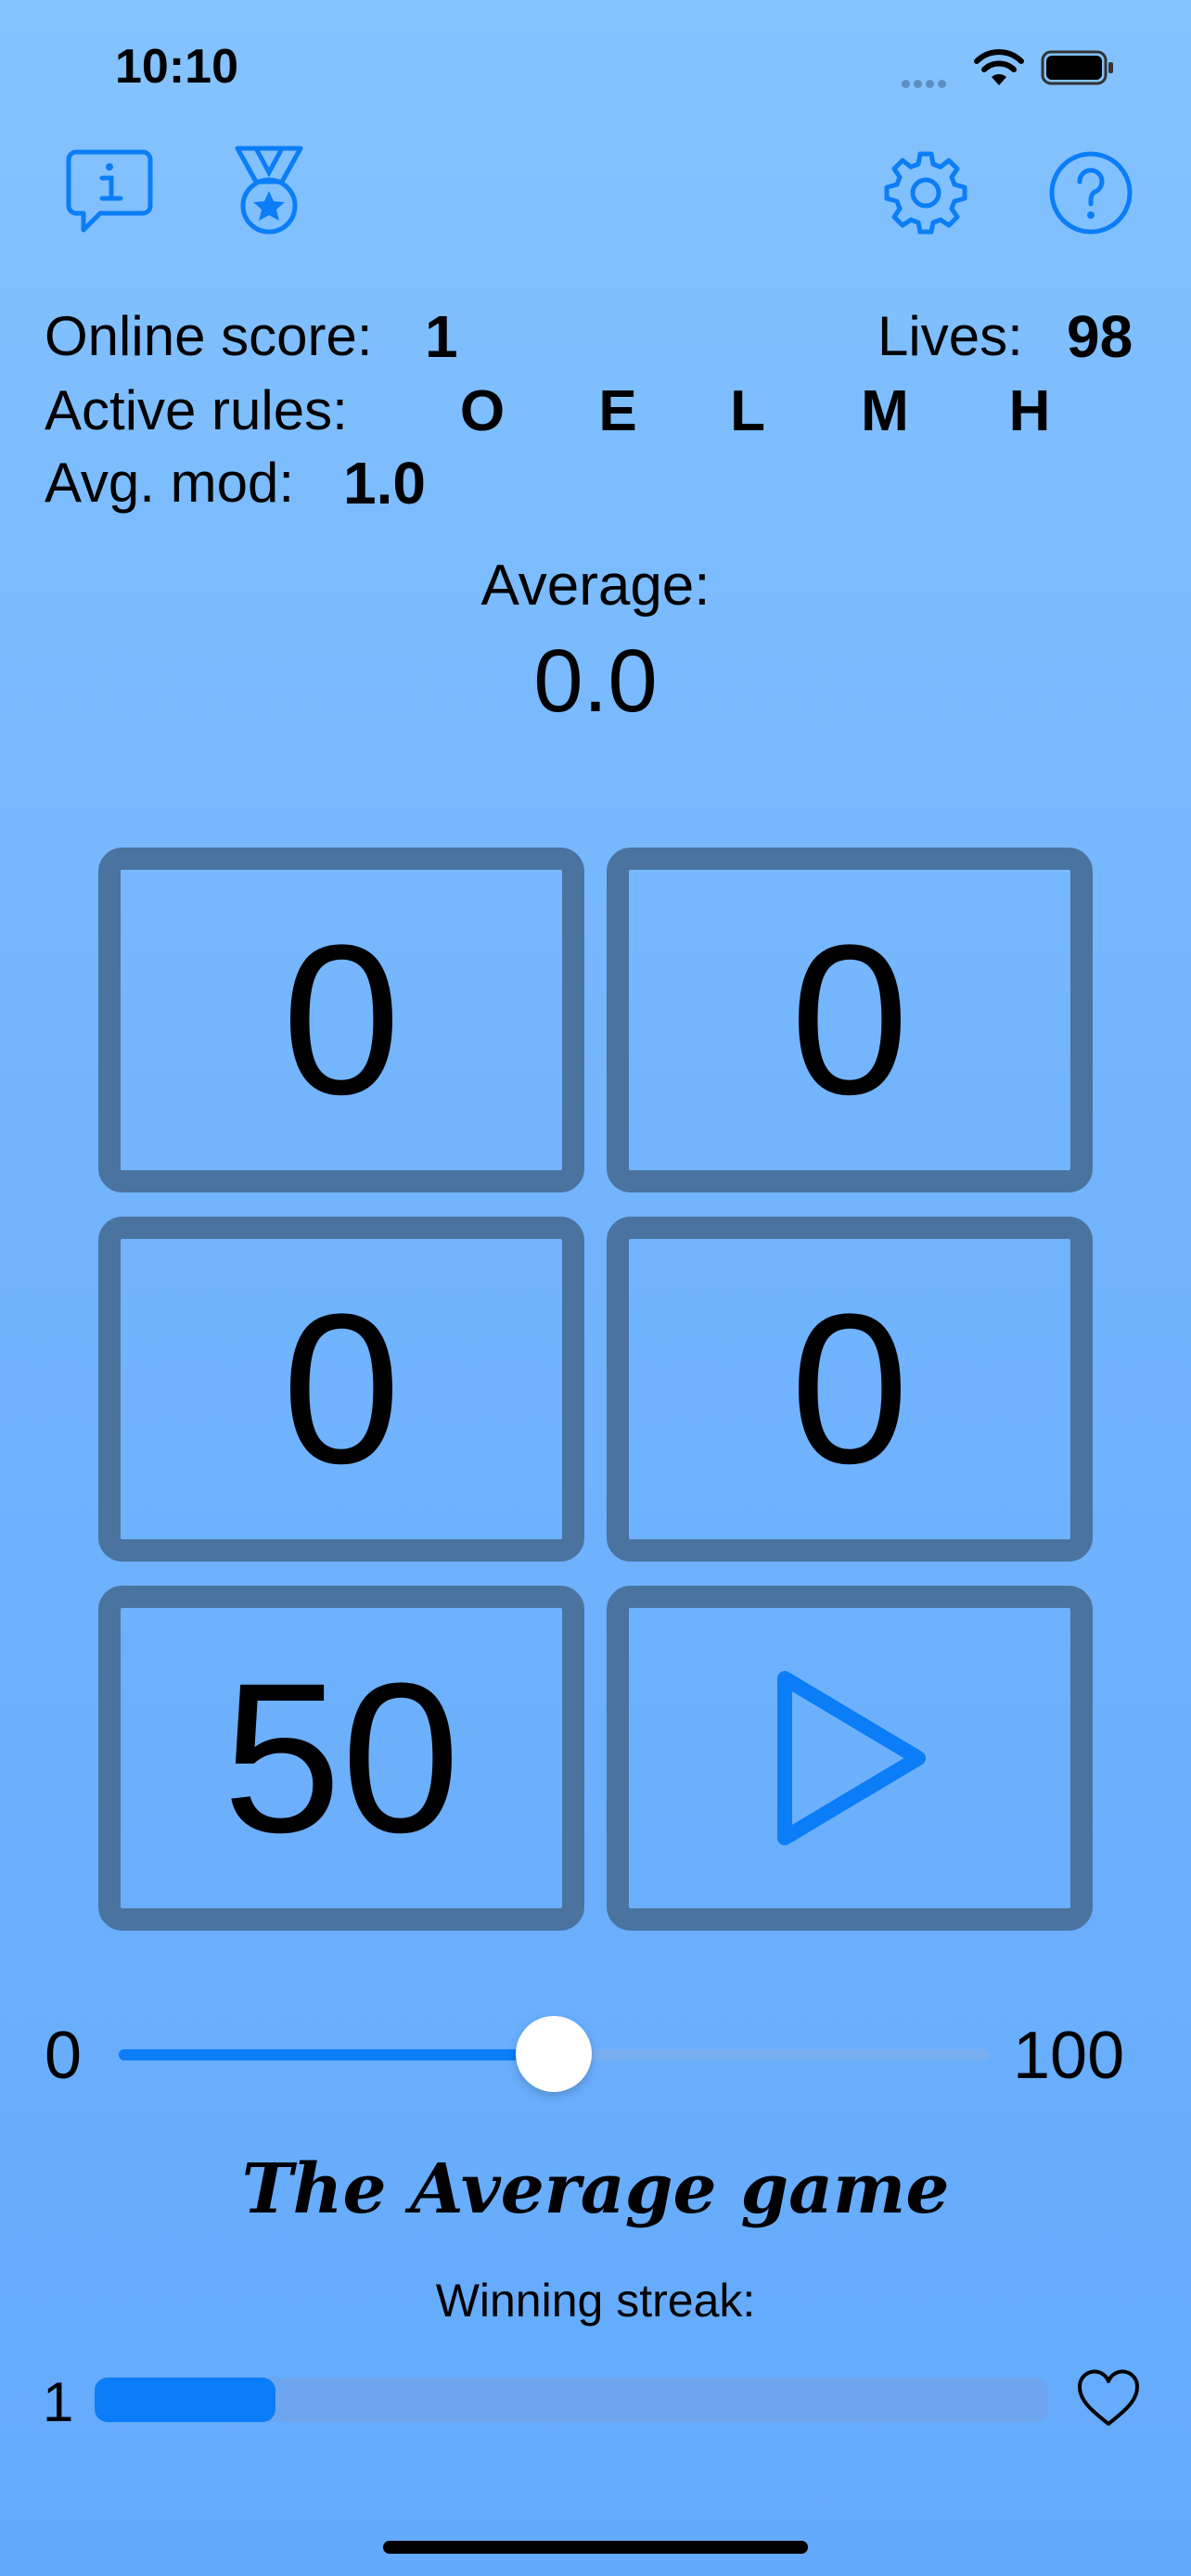  What do you see at coordinates (1100, 336) in the screenshot?
I see `lives-value: 98` at bounding box center [1100, 336].